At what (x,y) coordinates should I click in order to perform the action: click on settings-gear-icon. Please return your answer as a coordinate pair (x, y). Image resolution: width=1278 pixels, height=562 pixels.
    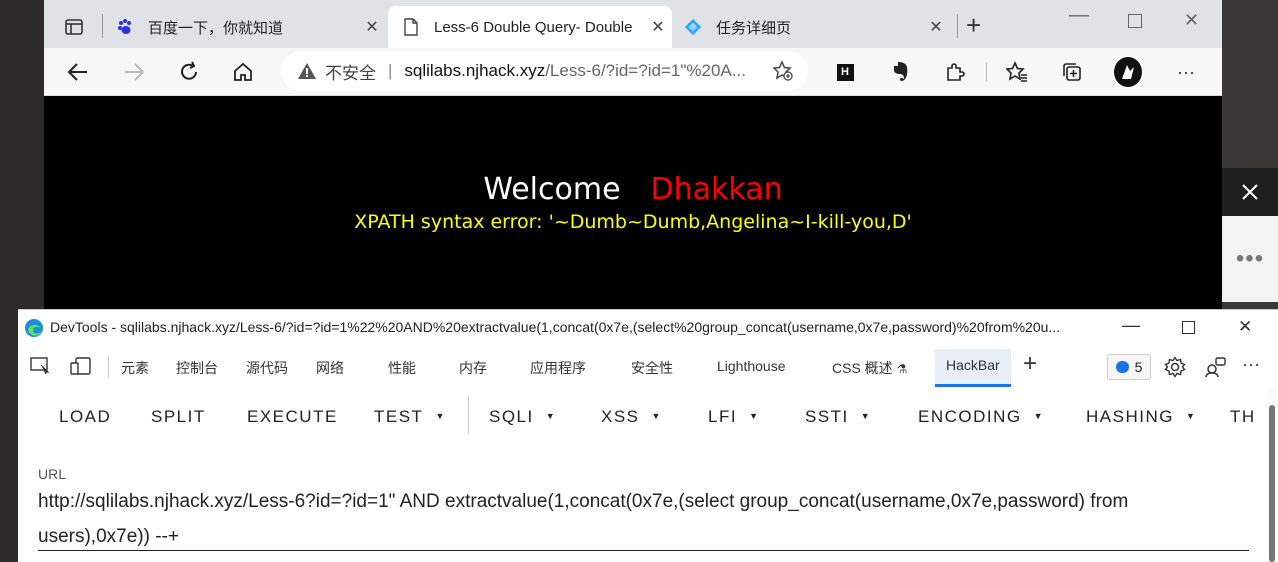
    Looking at the image, I should click on (1175, 368).